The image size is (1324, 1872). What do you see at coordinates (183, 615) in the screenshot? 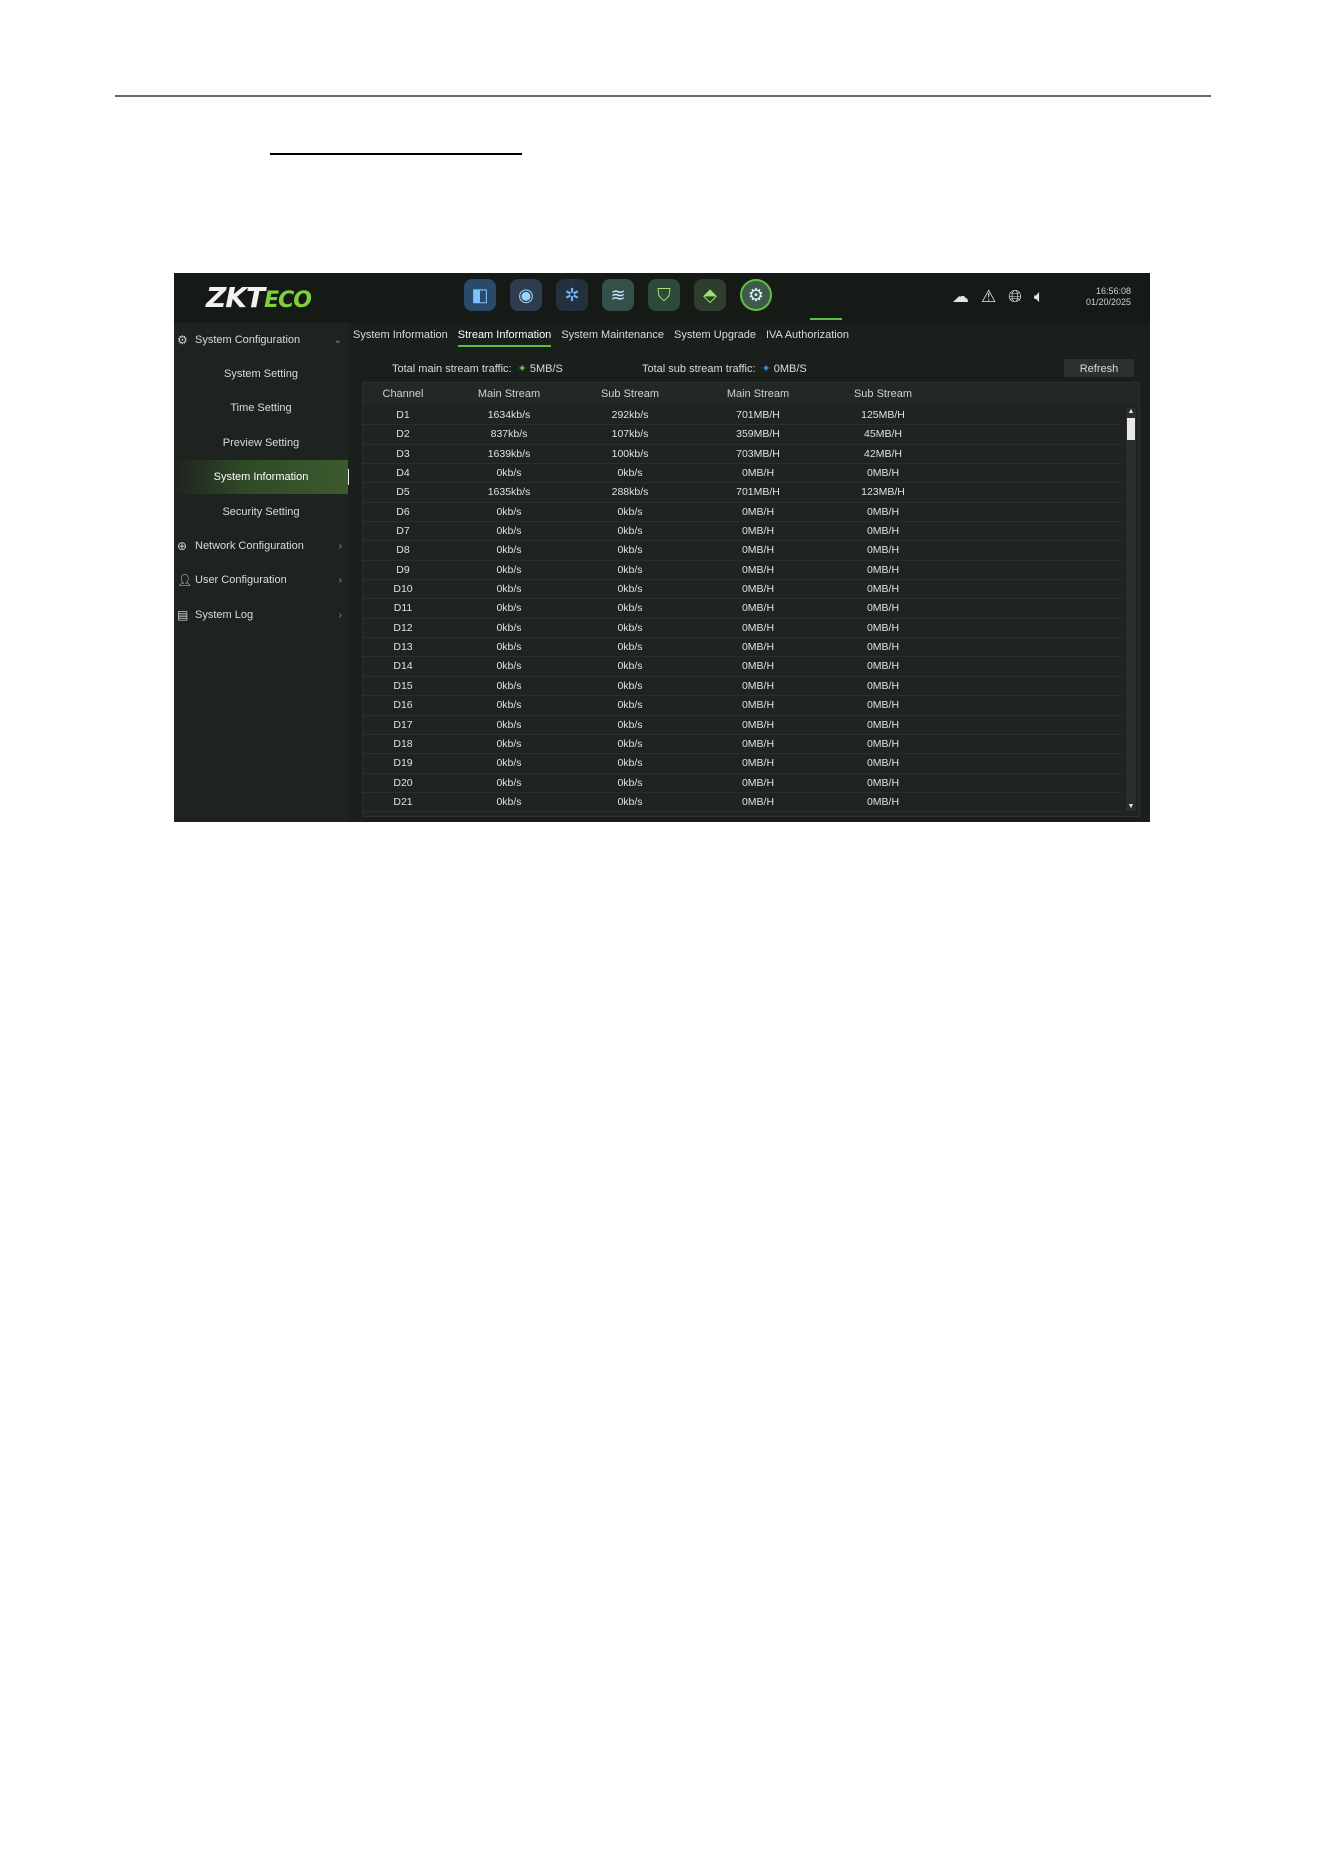
I see `log-icon: ▤` at bounding box center [183, 615].